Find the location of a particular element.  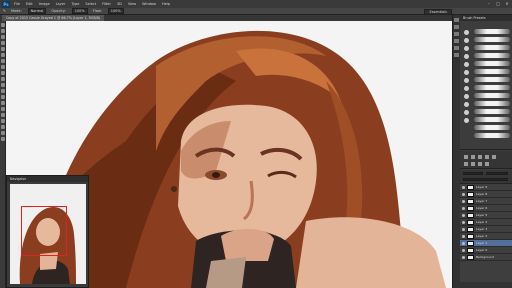

layer-filter-select is located at coordinates (473, 173).